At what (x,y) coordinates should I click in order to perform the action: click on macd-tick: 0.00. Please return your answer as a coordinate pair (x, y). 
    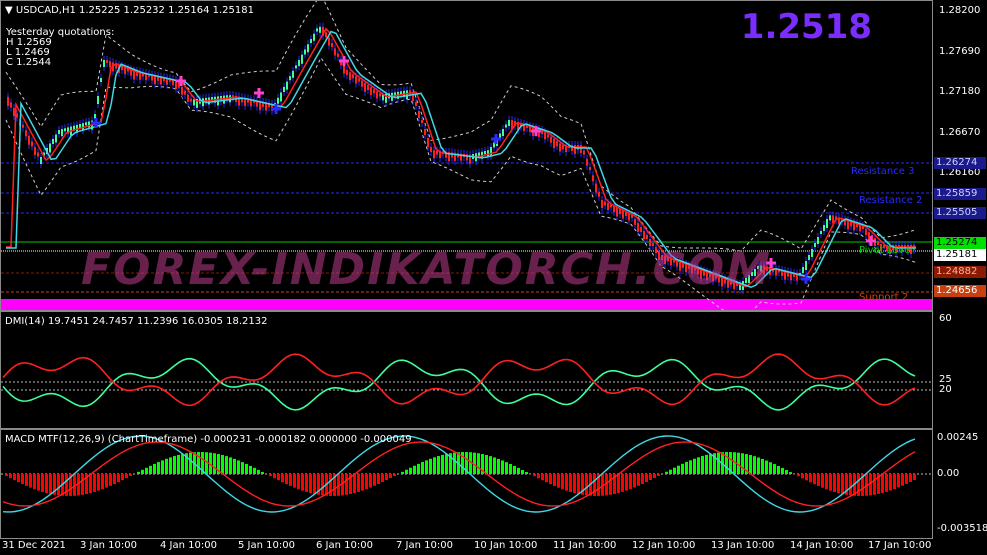
    Looking at the image, I should click on (948, 473).